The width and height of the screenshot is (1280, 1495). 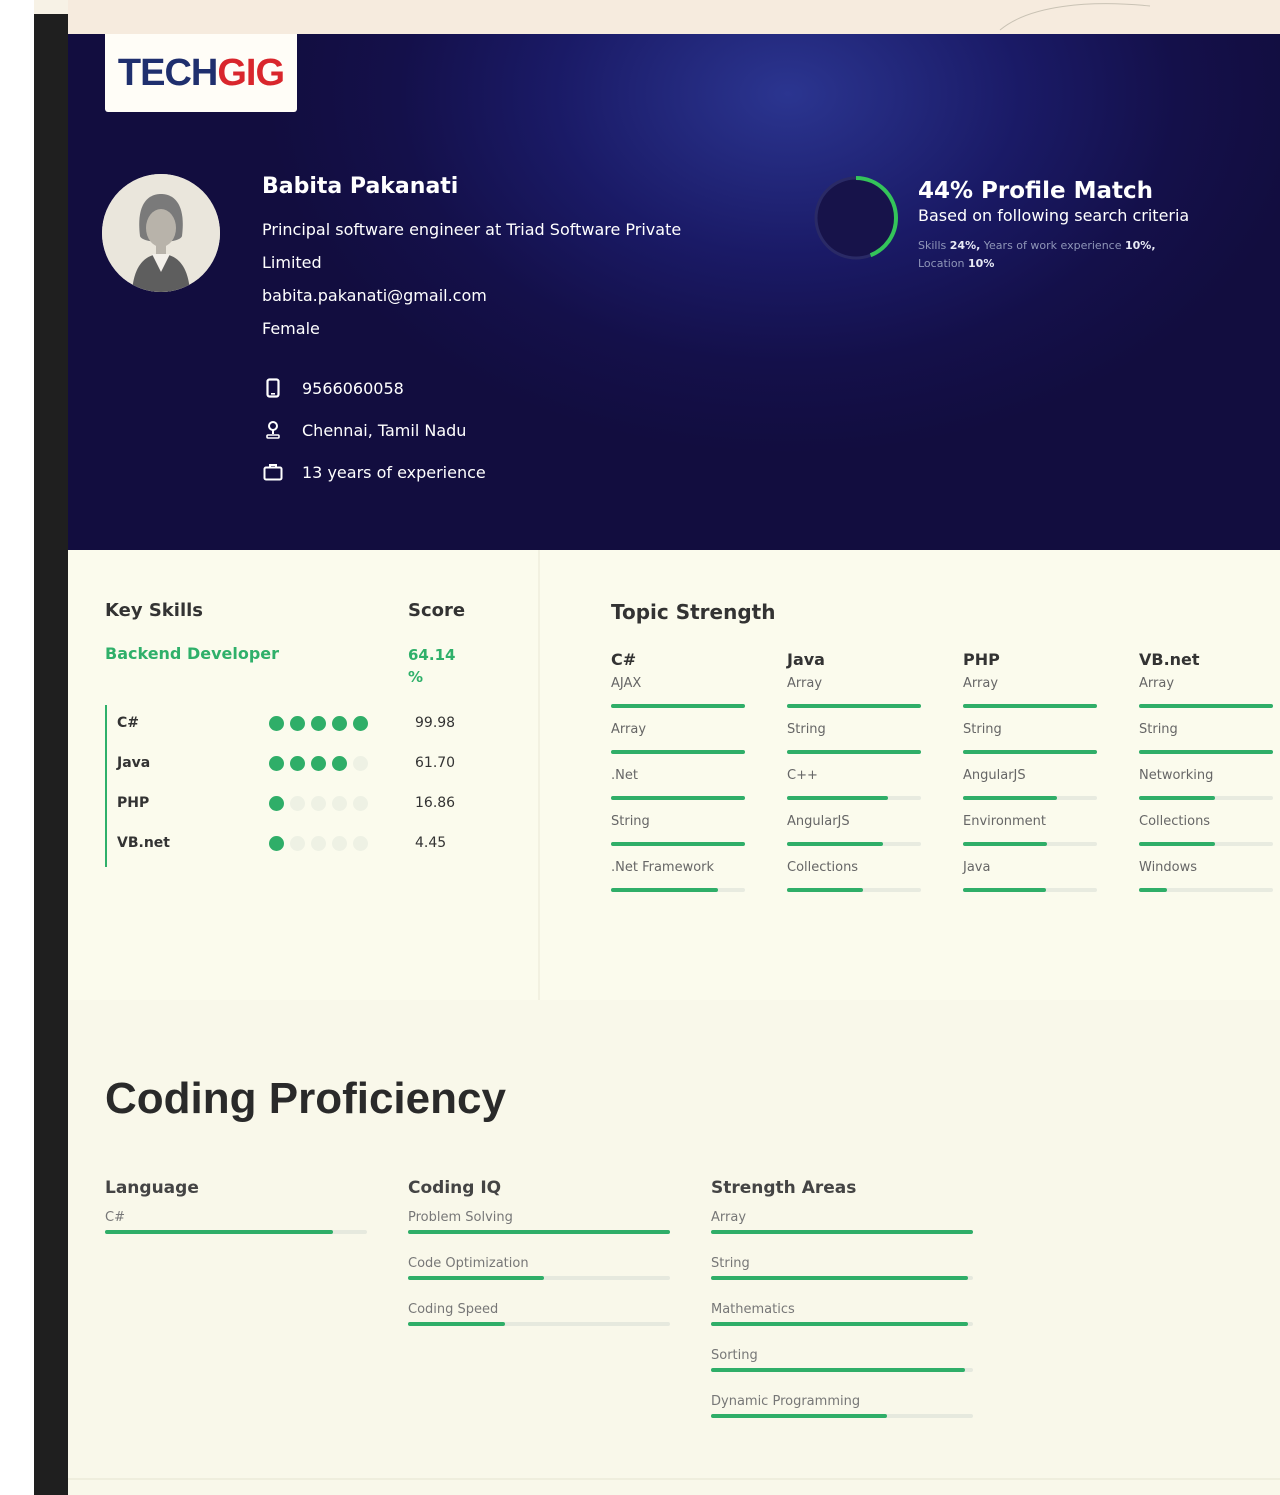 I want to click on topic-label: C++, so click(x=802, y=775).